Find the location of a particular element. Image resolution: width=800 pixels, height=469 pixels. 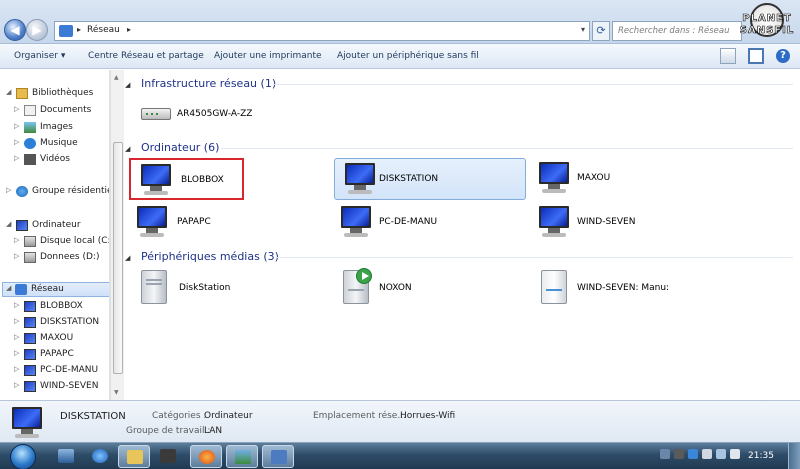

scrollbar-thumb is located at coordinates (118, 258).